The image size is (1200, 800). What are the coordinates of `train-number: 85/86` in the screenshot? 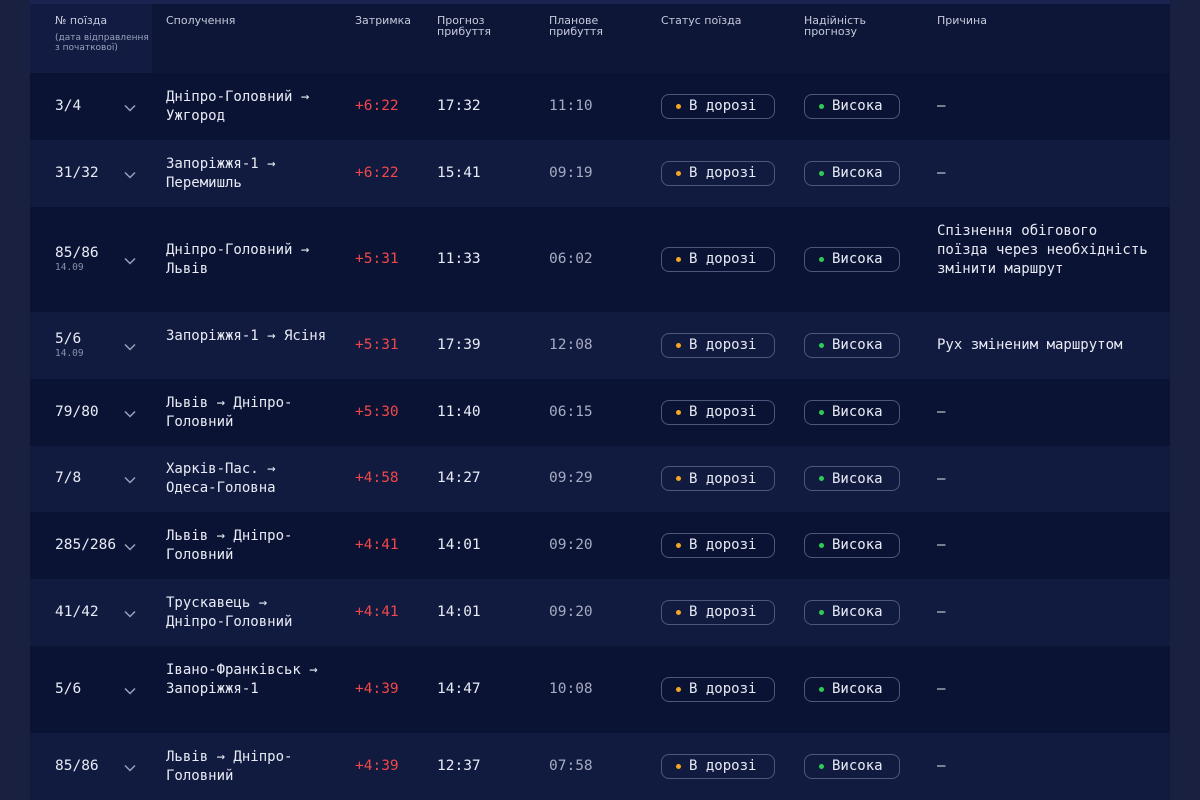 It's located at (77, 765).